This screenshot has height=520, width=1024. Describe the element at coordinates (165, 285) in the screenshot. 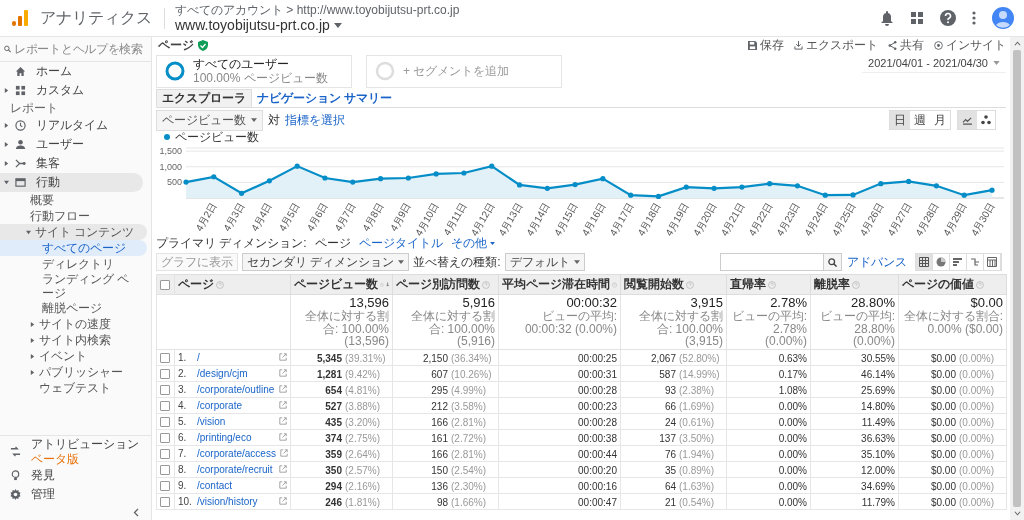

I see `select-all-checkbox` at that location.